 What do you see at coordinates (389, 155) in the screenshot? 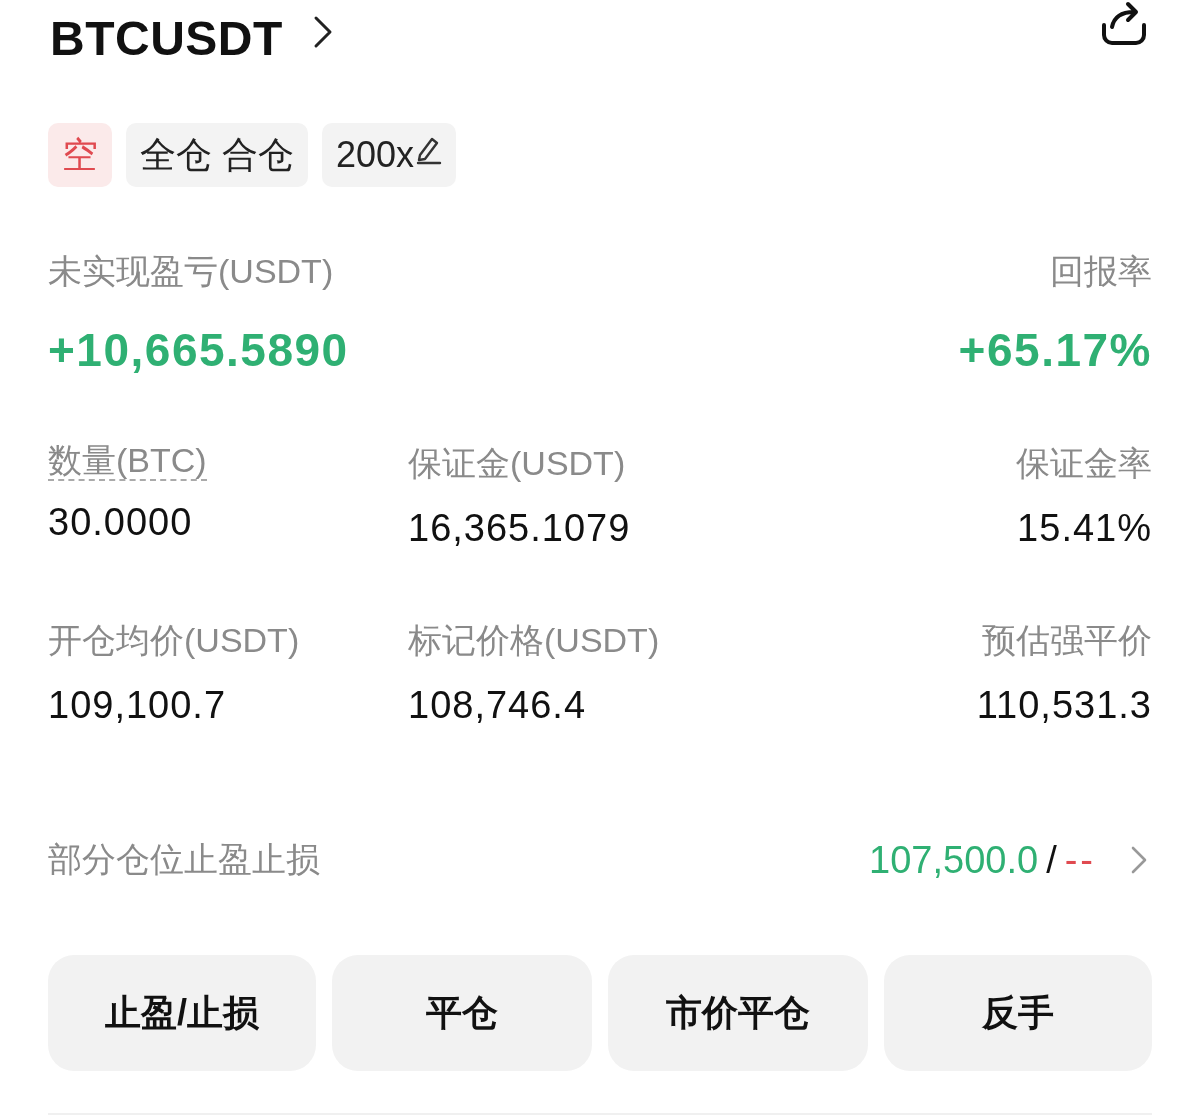
I see `leverage-tag: 200x` at bounding box center [389, 155].